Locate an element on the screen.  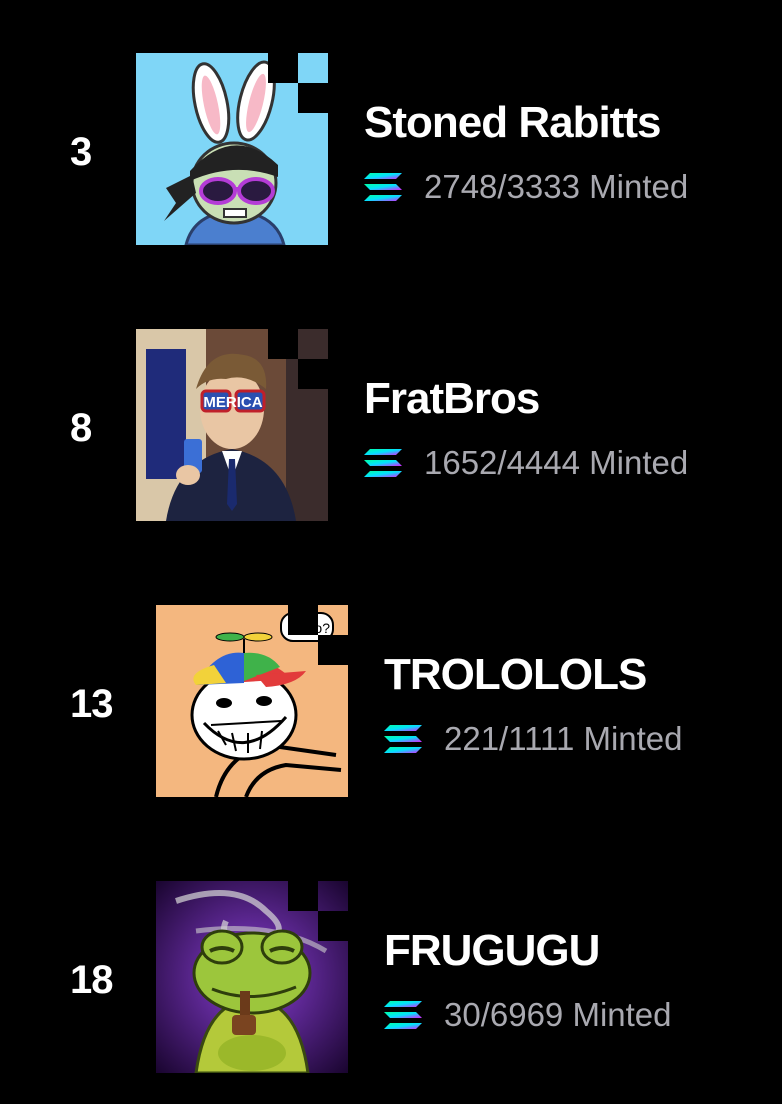
frog-avatar is located at coordinates (252, 977).